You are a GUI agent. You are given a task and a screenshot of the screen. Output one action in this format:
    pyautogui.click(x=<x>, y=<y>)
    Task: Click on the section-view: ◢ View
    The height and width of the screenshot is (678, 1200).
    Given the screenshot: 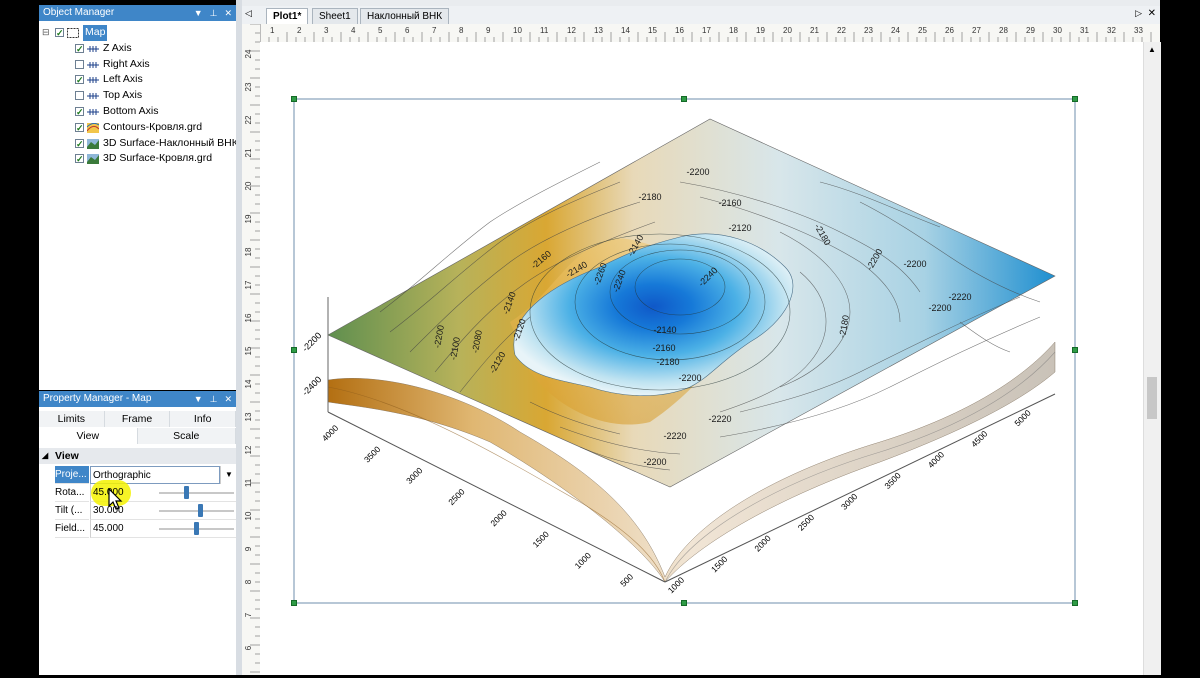 What is the action you would take?
    pyautogui.click(x=137, y=456)
    